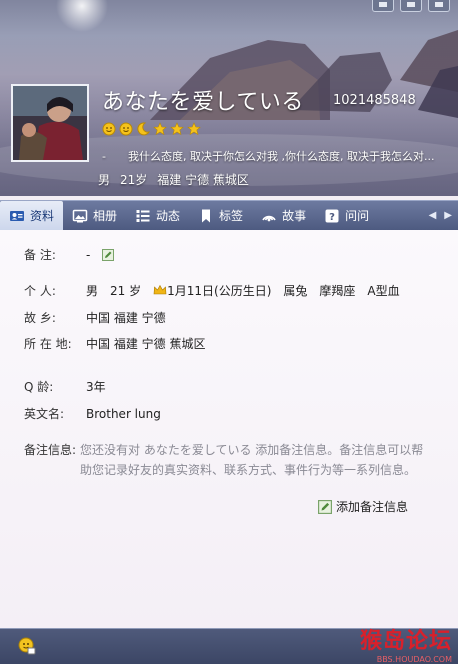  I want to click on hometown-label: 故 乡:, so click(40, 318).